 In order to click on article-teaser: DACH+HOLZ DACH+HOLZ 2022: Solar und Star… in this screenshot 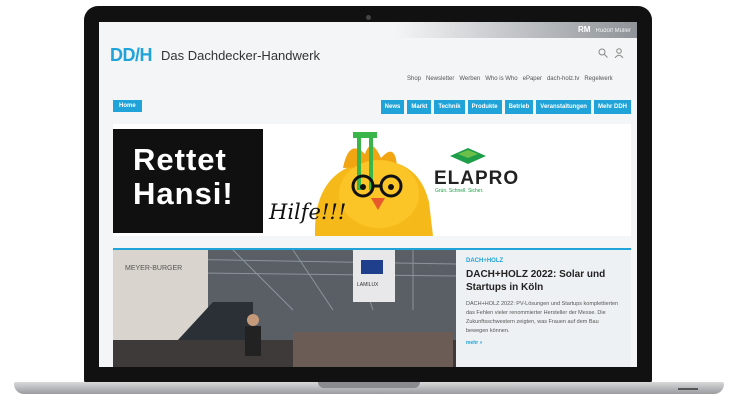, I will do `click(543, 308)`.